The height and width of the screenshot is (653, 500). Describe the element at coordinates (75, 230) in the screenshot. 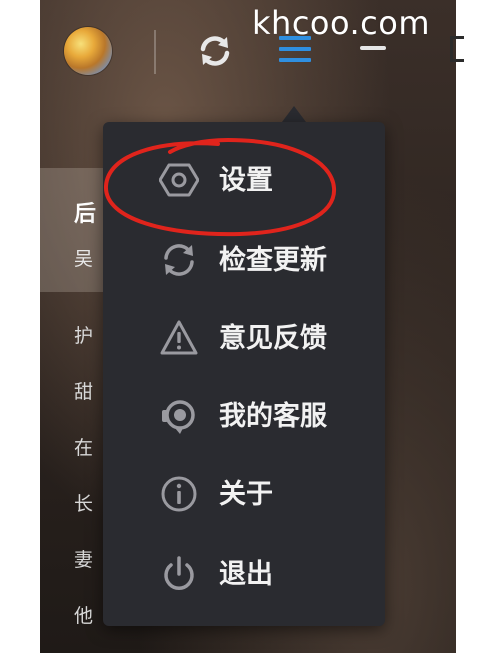

I see `now-playing-card` at that location.